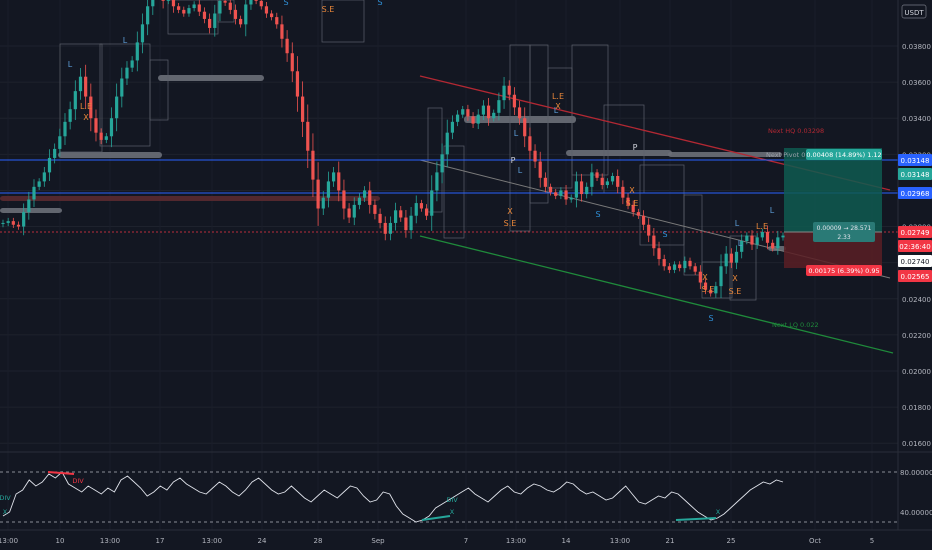  Describe the element at coordinates (708, 289) in the screenshot. I see `pattern-label: S.E` at that location.